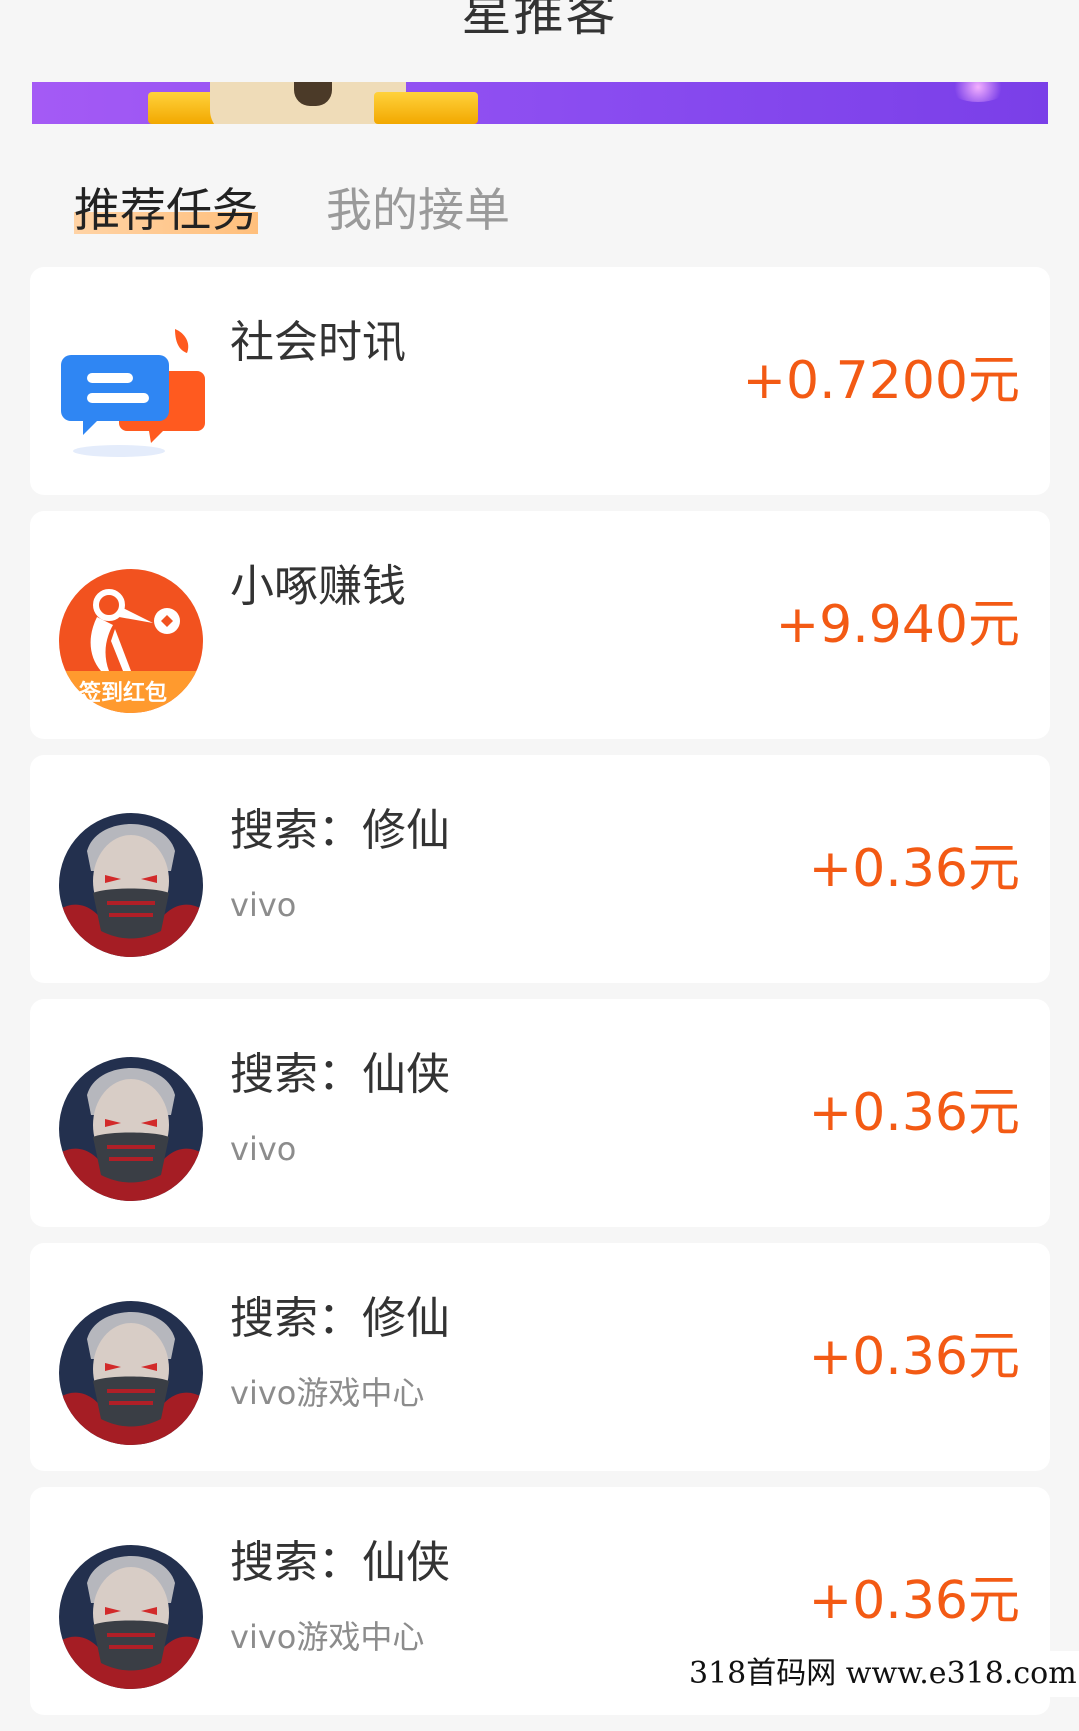  Describe the element at coordinates (897, 625) in the screenshot. I see `task-reward: +9.940元` at that location.